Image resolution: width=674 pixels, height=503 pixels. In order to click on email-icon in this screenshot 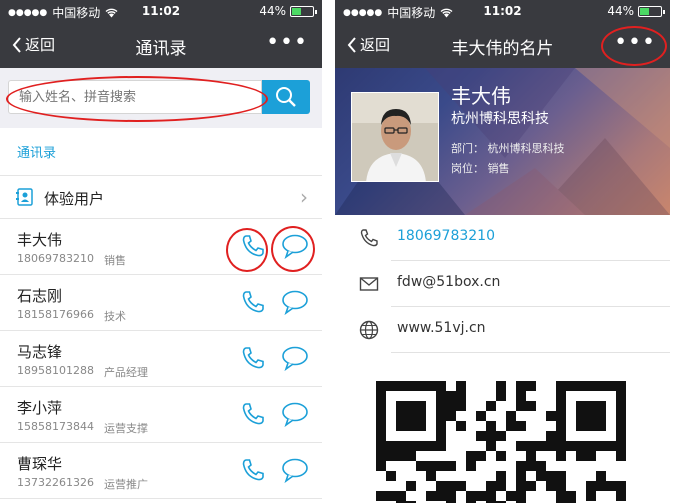, I will do `click(369, 284)`.